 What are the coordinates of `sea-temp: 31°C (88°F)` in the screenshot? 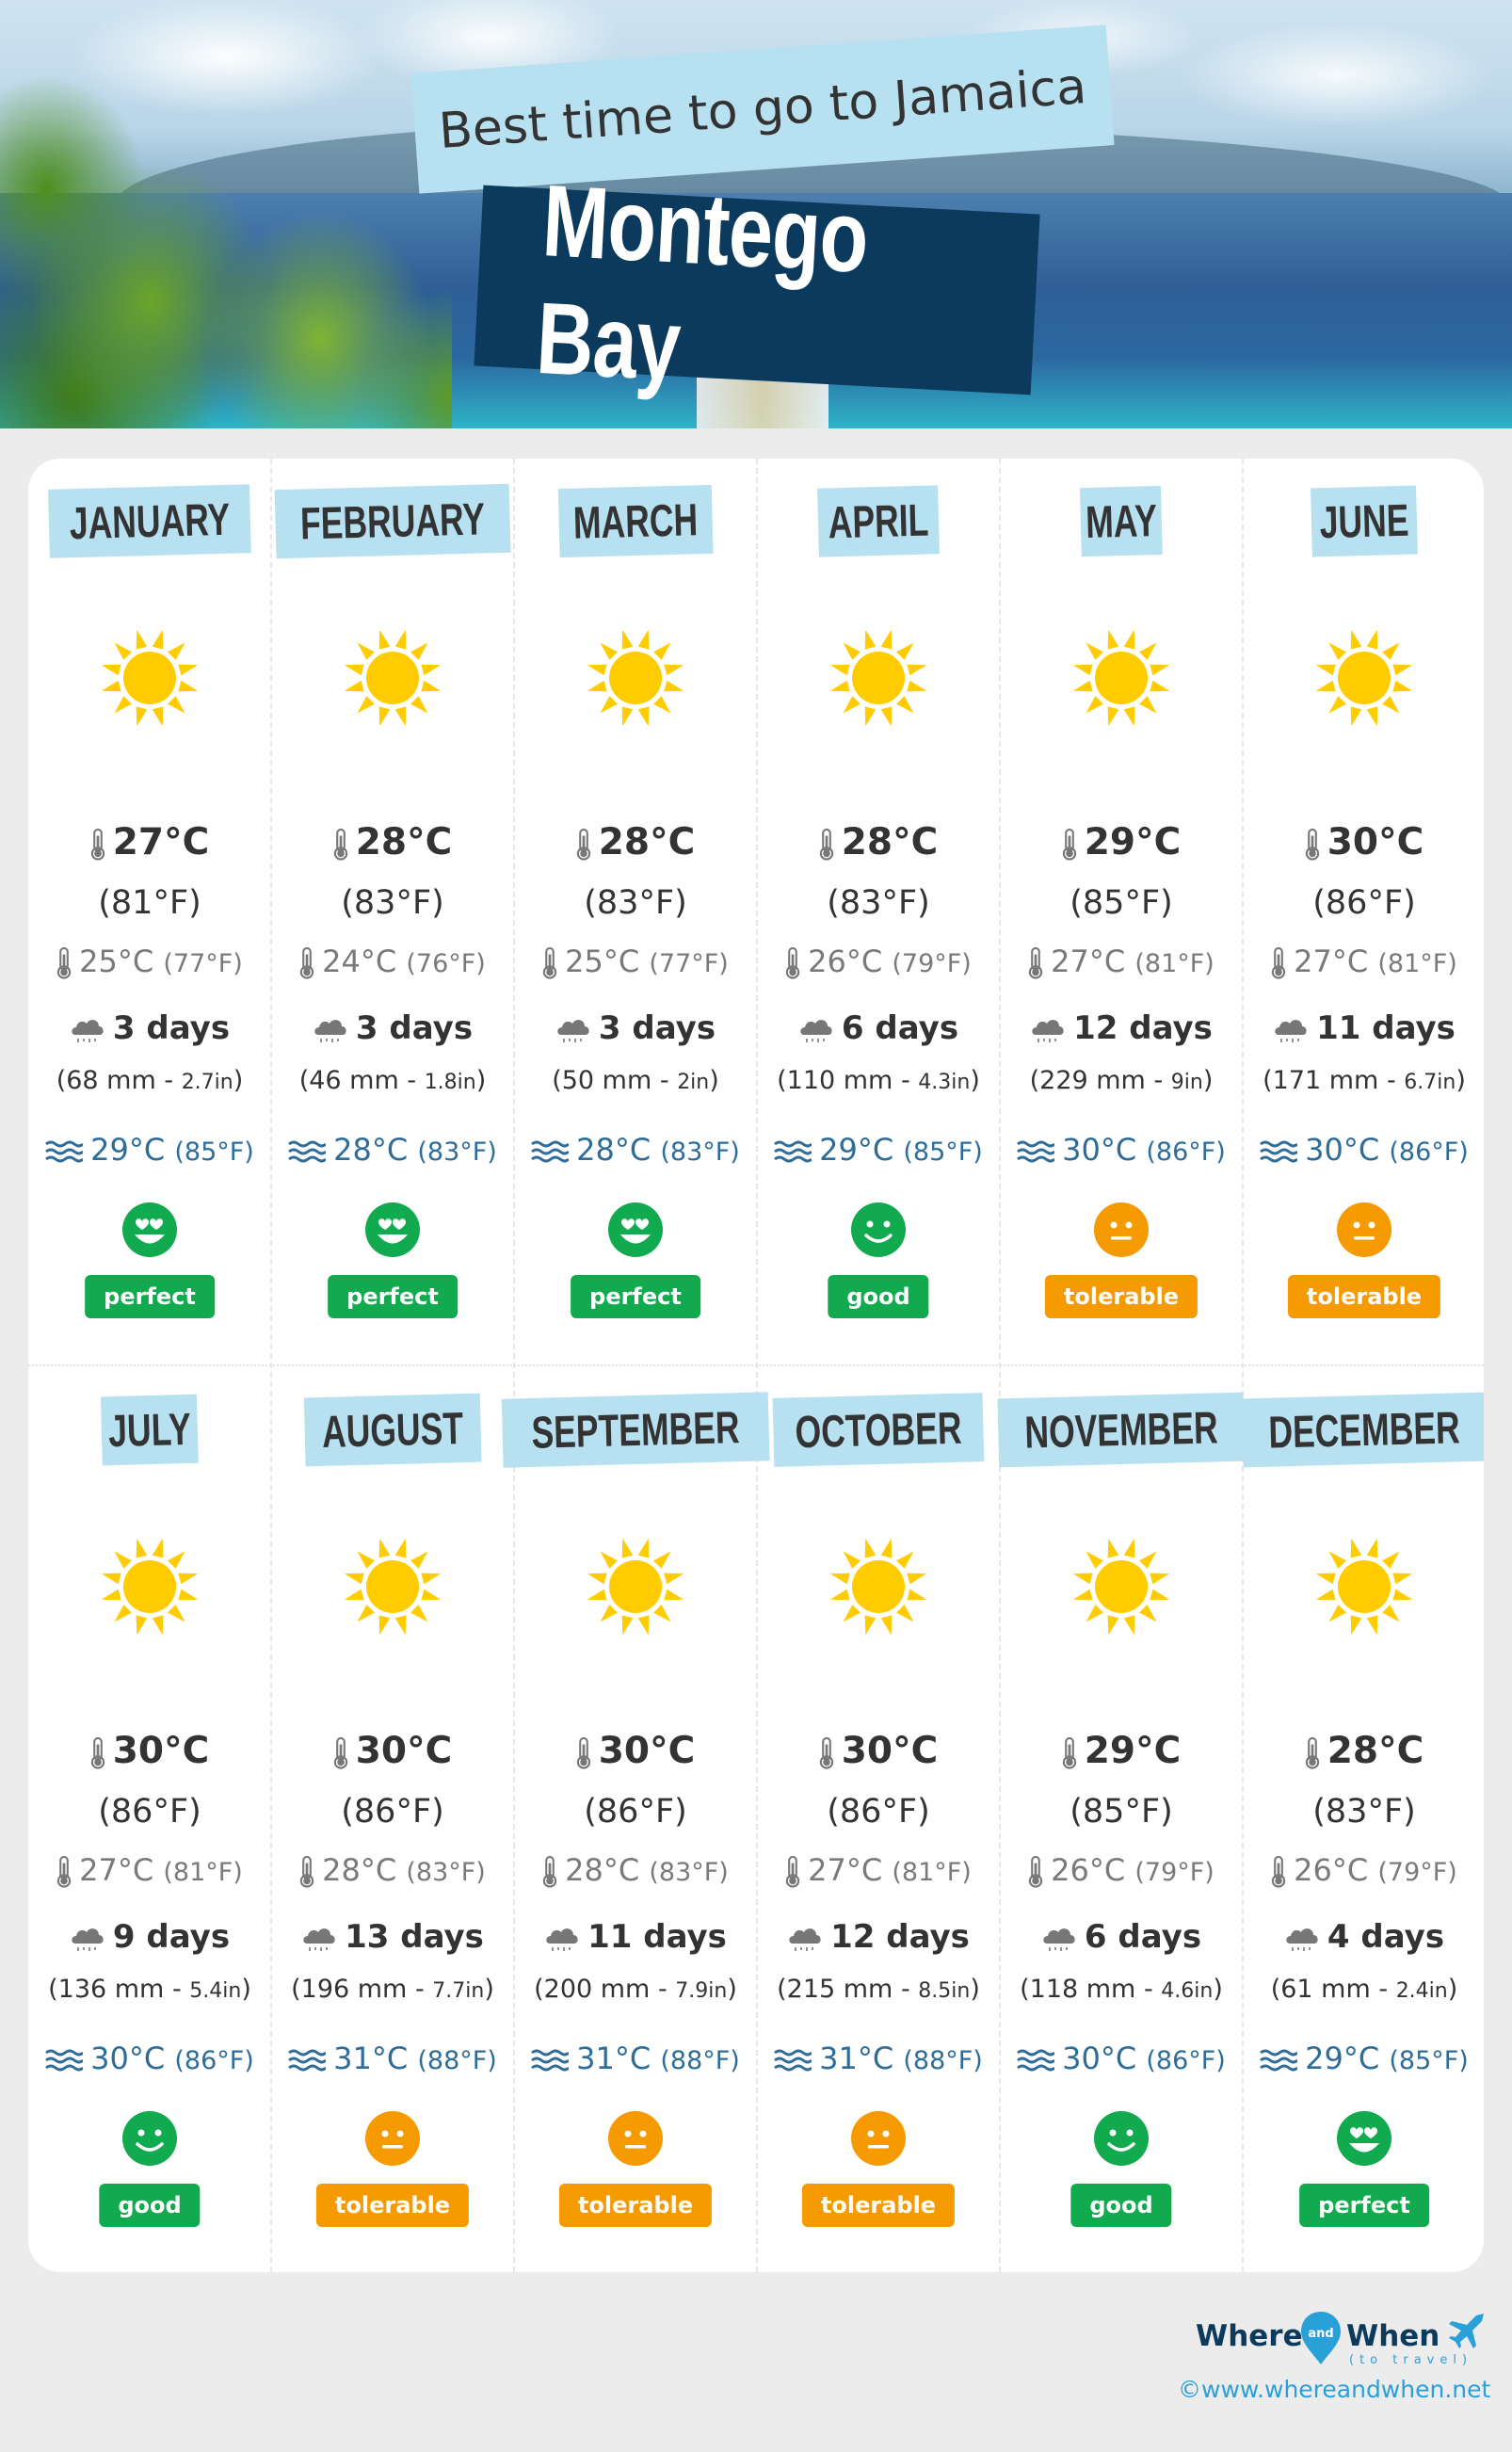 It's located at (878, 2058).